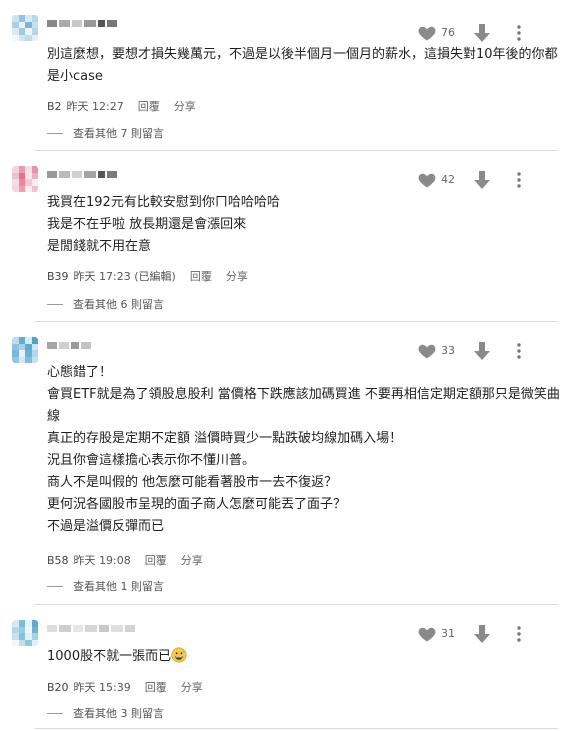 The image size is (575, 731). What do you see at coordinates (118, 586) in the screenshot?
I see `more-replies-label: 查看其他 1 則留言` at bounding box center [118, 586].